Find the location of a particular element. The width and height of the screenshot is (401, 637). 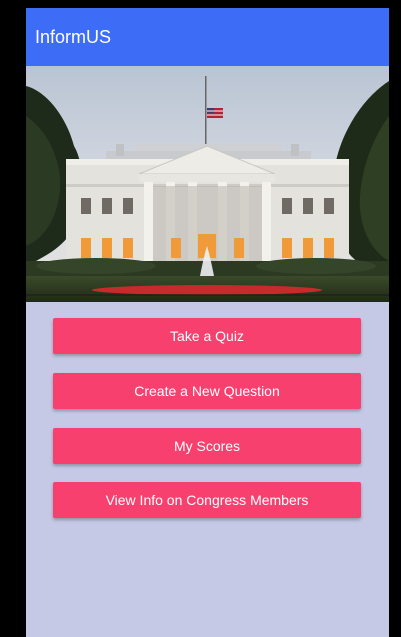

app-bar: InformUS is located at coordinates (207, 37).